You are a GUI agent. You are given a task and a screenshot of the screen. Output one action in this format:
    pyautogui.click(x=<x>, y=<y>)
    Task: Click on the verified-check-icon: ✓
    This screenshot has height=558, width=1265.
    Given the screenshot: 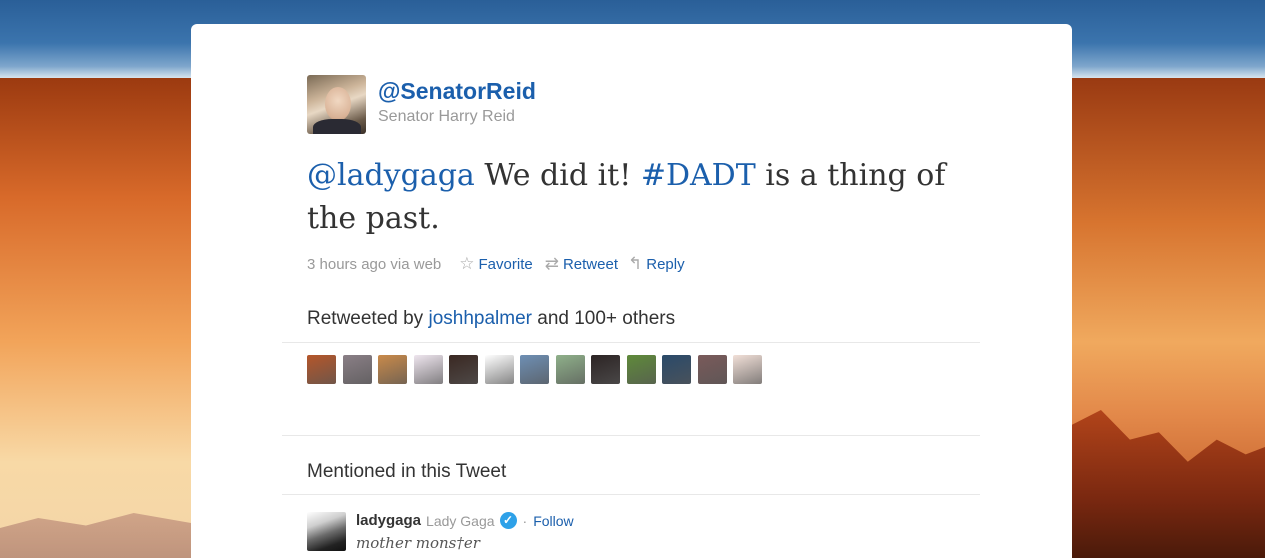 What is the action you would take?
    pyautogui.click(x=508, y=520)
    